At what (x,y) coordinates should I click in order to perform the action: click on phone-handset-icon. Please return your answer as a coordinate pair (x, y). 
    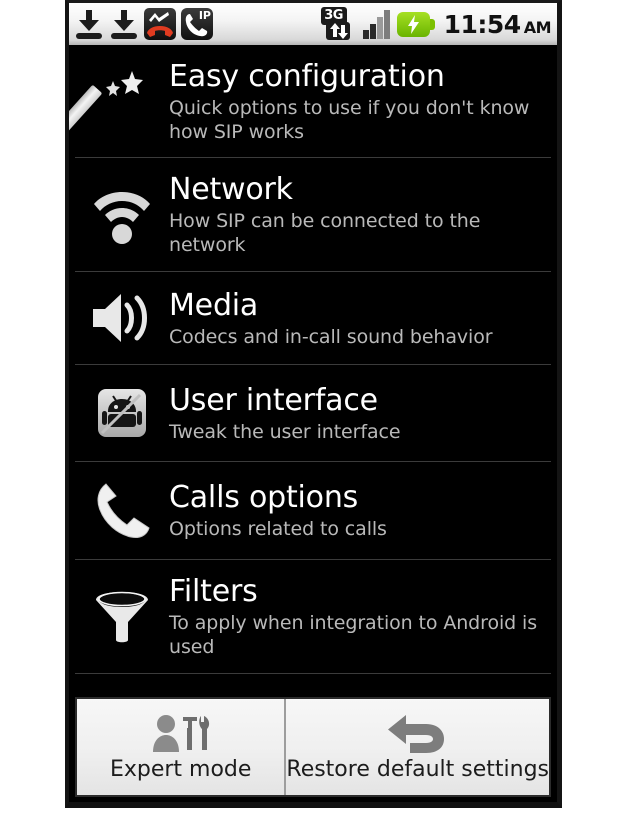
    Looking at the image, I should click on (122, 511).